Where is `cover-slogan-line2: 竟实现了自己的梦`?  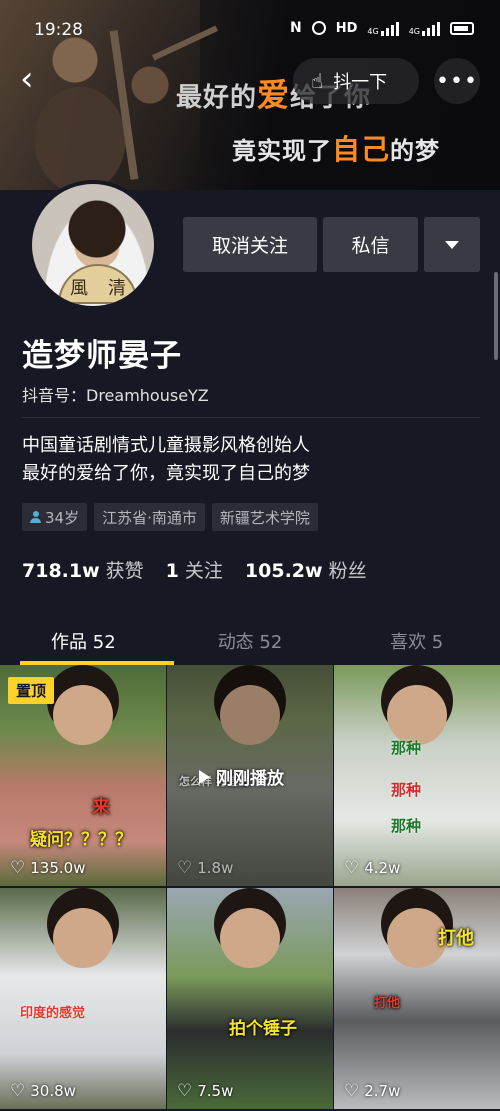
cover-slogan-line2: 竟实现了自己的梦 is located at coordinates (336, 149).